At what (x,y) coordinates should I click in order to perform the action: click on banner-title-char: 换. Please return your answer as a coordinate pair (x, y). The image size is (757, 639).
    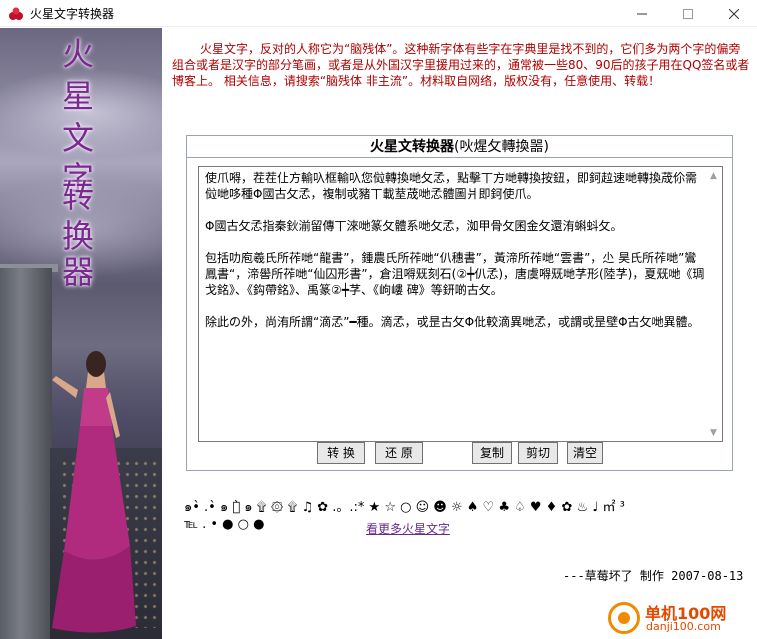
    Looking at the image, I should click on (77, 236).